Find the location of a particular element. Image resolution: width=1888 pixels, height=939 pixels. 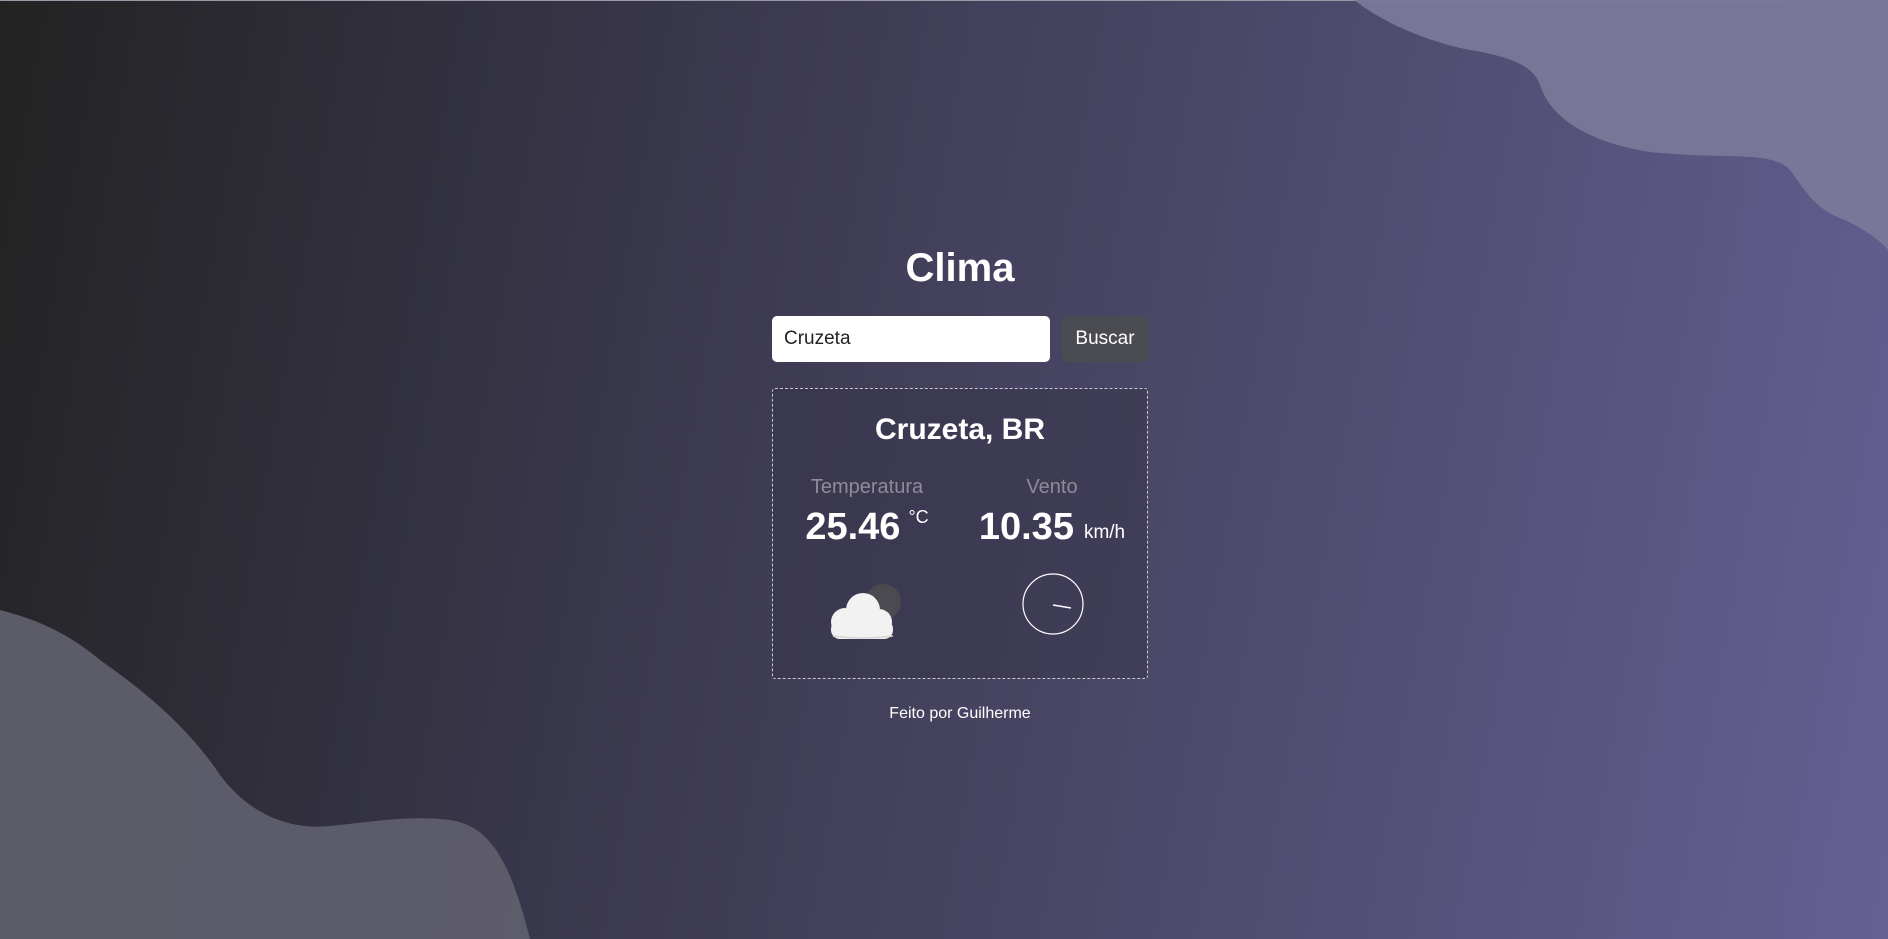

wind-compass-icon is located at coordinates (1053, 604).